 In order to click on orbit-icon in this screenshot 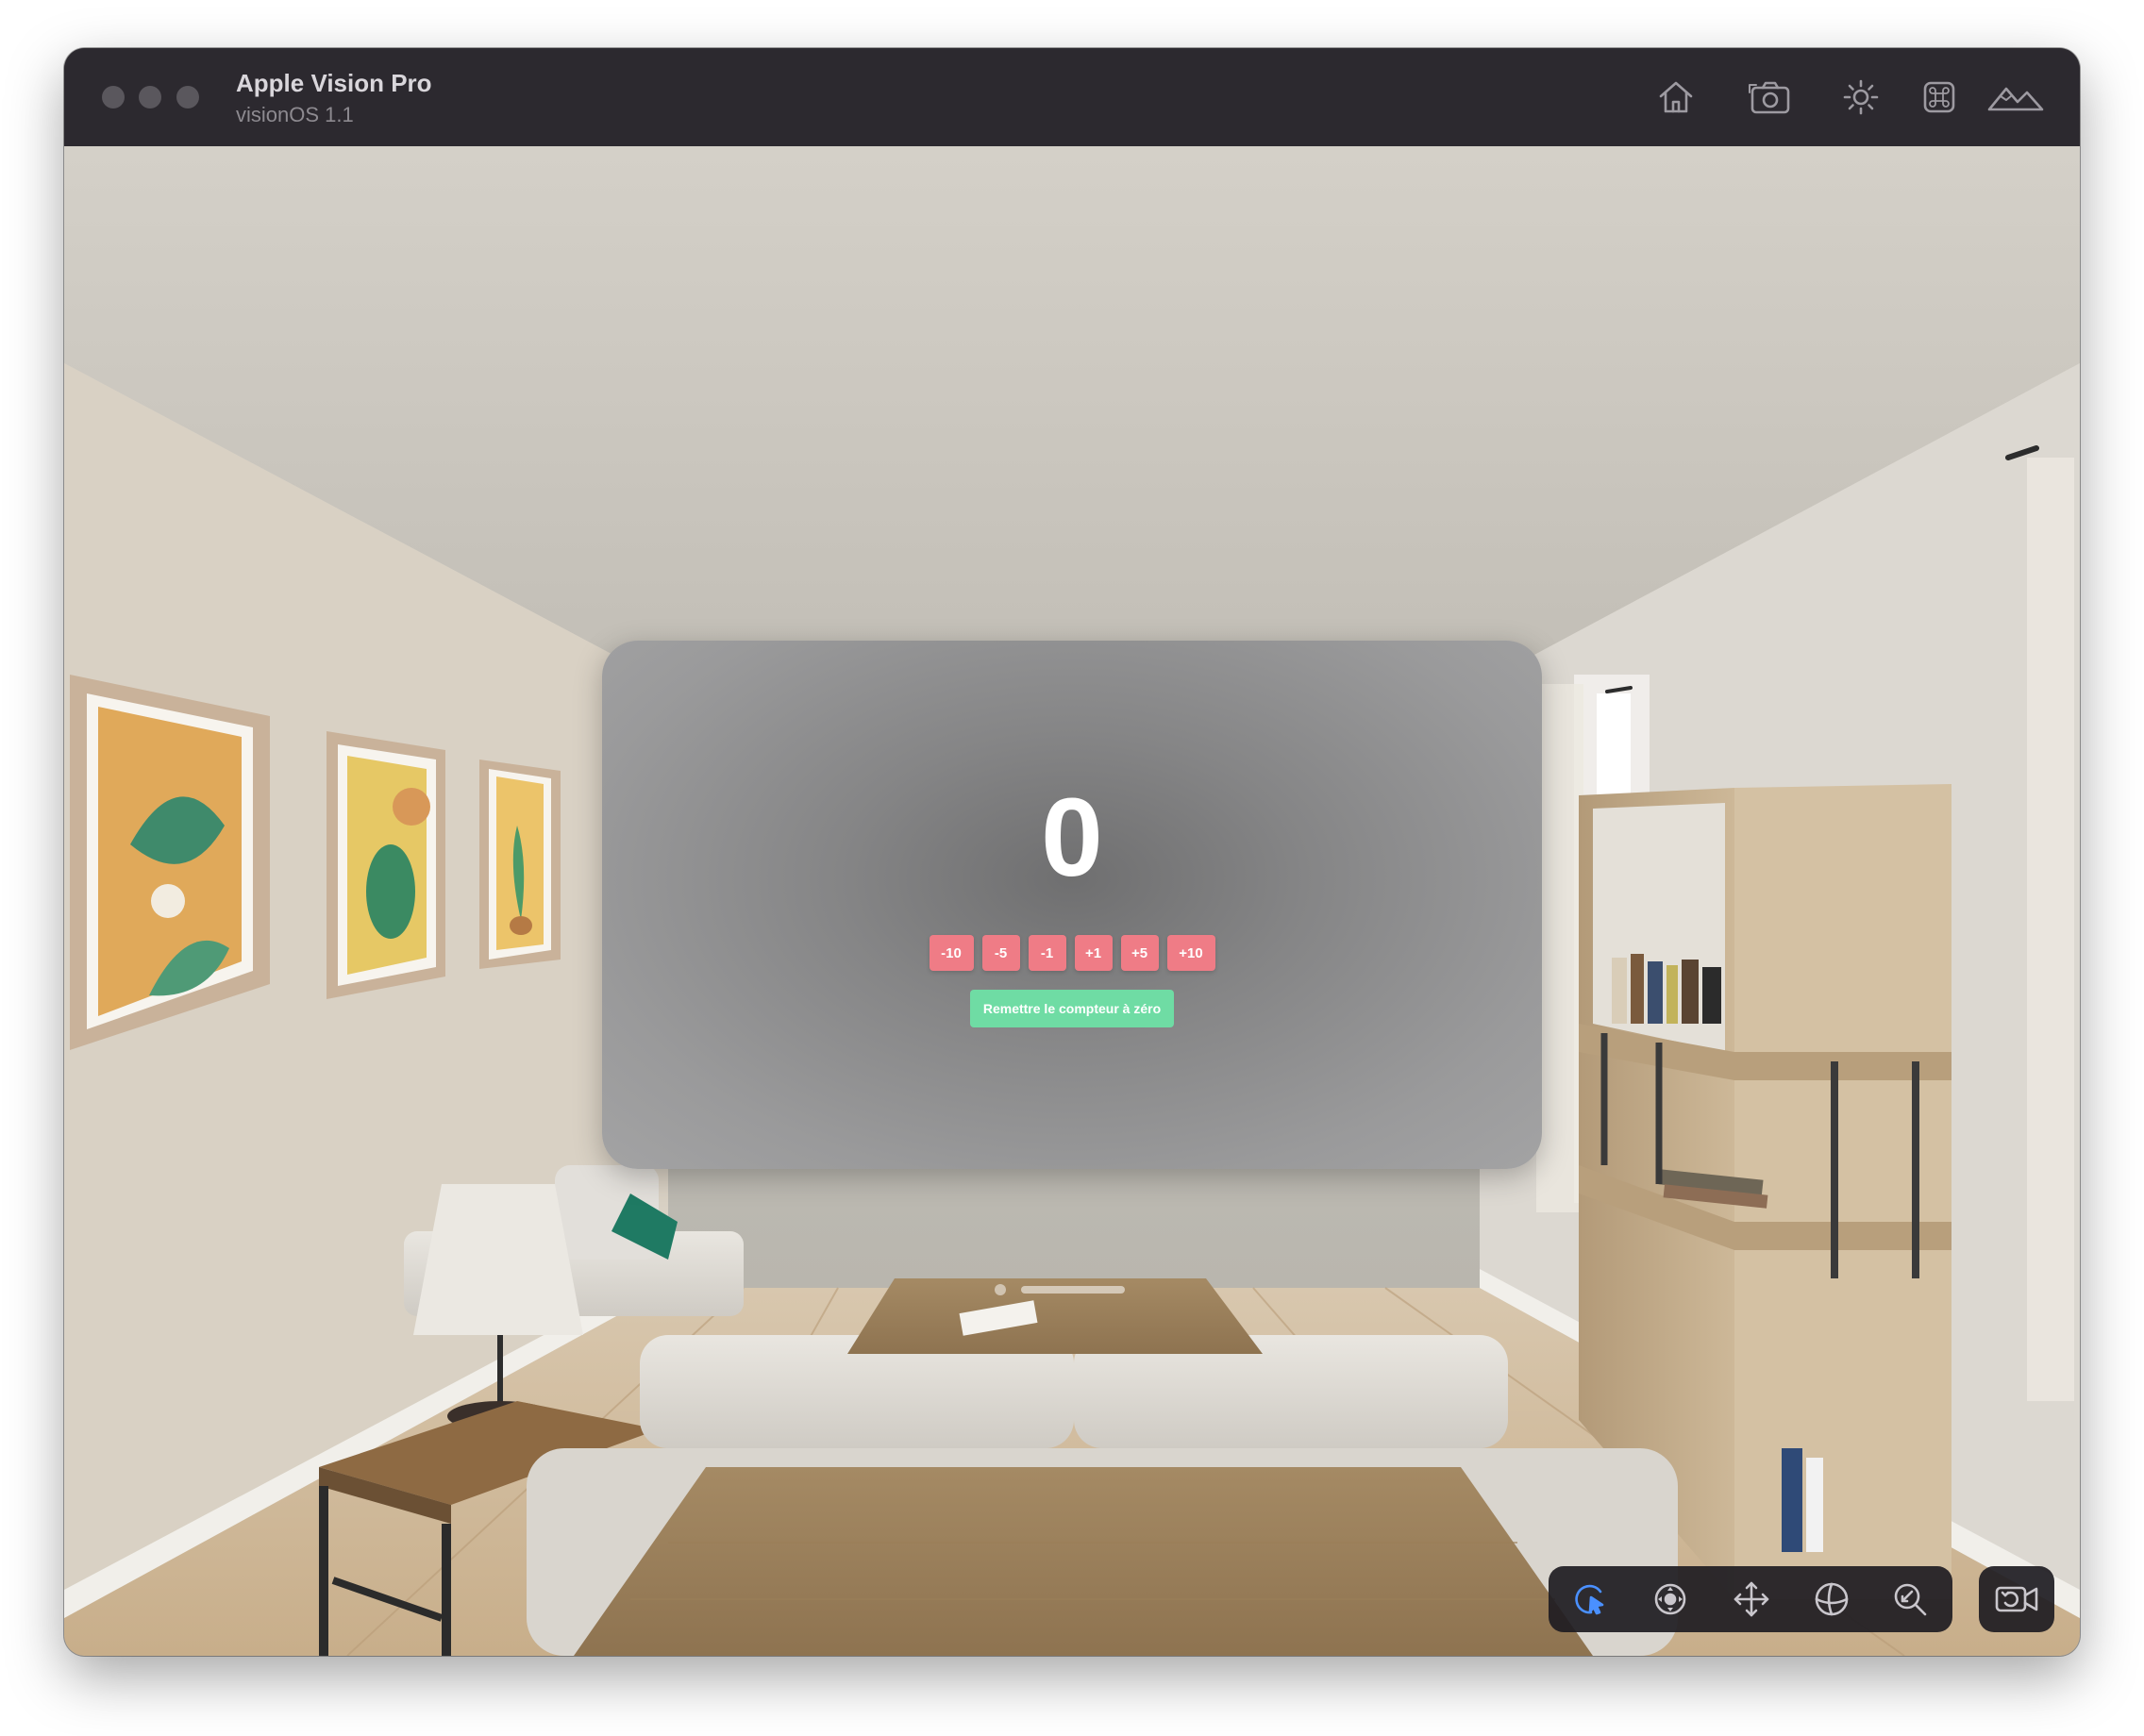, I will do `click(1831, 1600)`.